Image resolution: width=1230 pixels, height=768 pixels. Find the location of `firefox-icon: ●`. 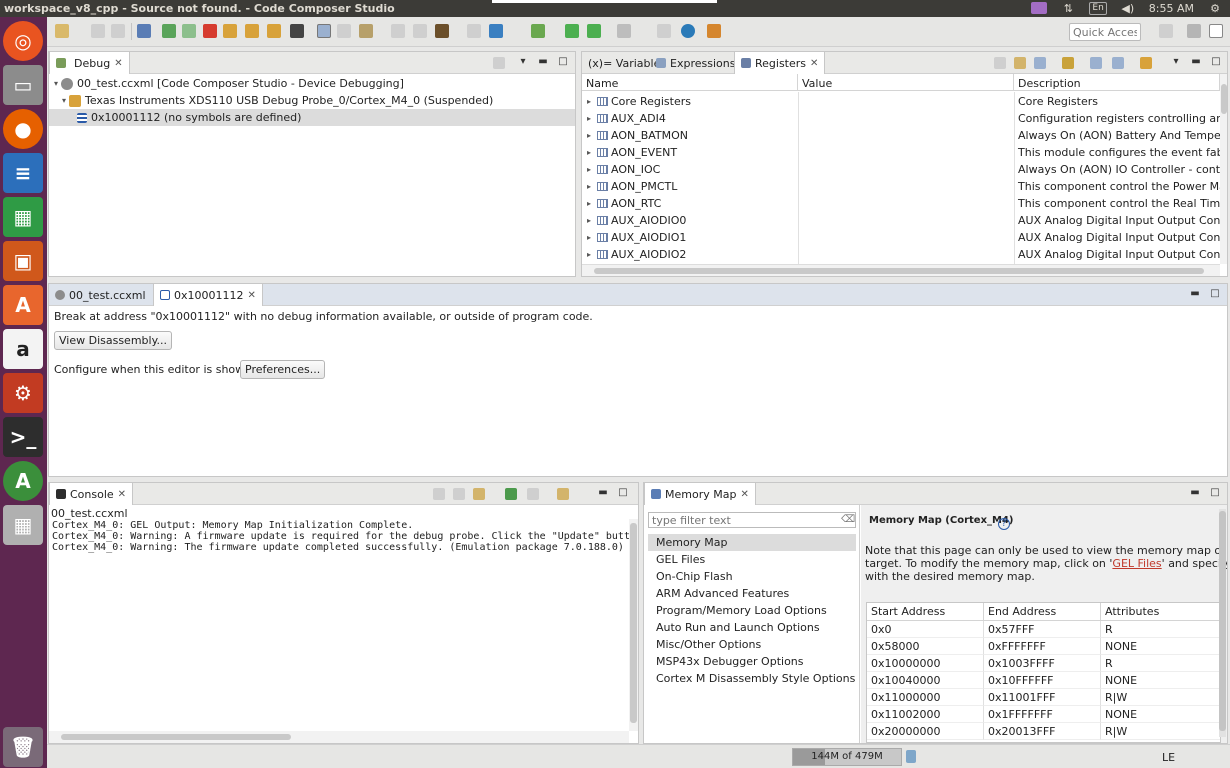

firefox-icon: ● is located at coordinates (23, 129).